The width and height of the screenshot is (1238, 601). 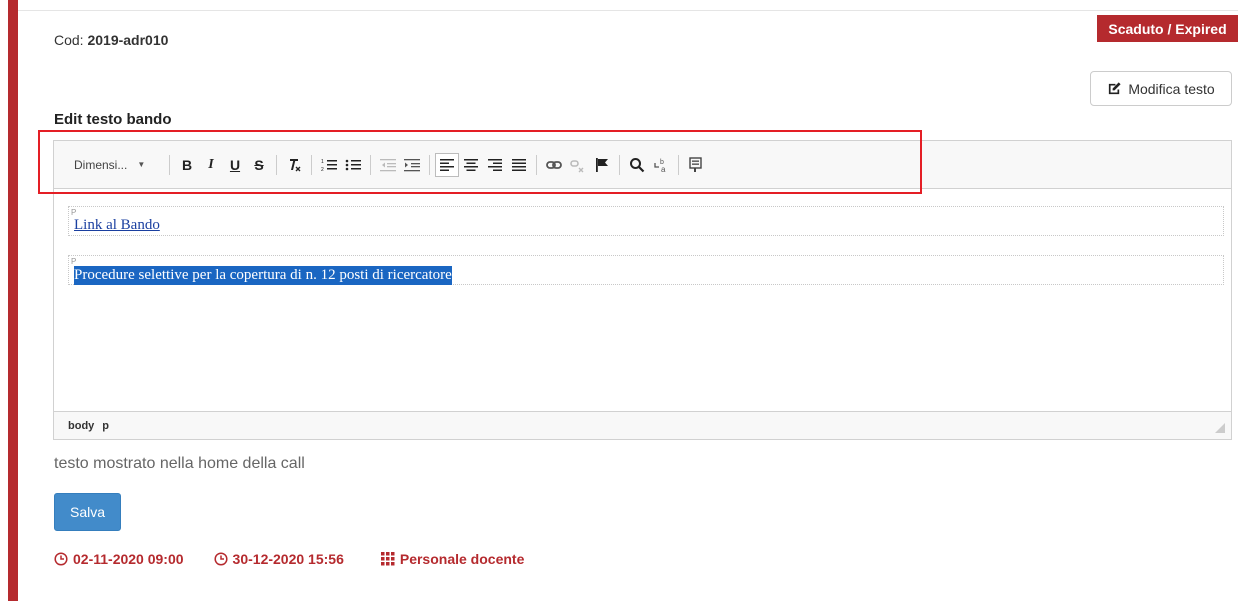 I want to click on edit-icon, so click(x=1115, y=88).